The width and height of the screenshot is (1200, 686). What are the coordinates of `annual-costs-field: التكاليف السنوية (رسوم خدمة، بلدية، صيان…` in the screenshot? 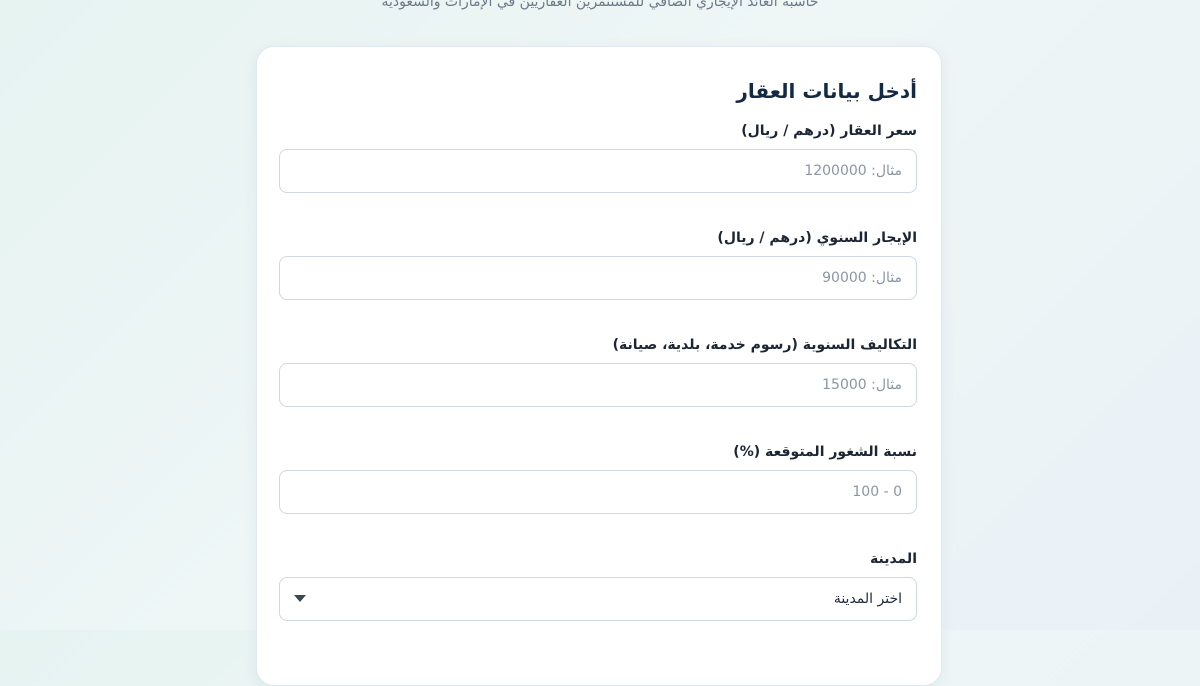 It's located at (598, 371).